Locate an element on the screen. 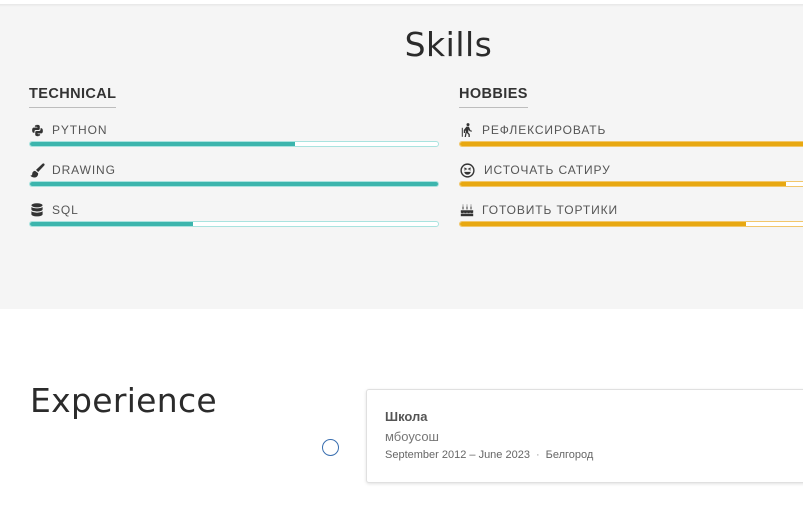 This screenshot has height=511, width=803. hobby-cakes: ГОТОВИТЬ ТОРТИКИ is located at coordinates (631, 222).